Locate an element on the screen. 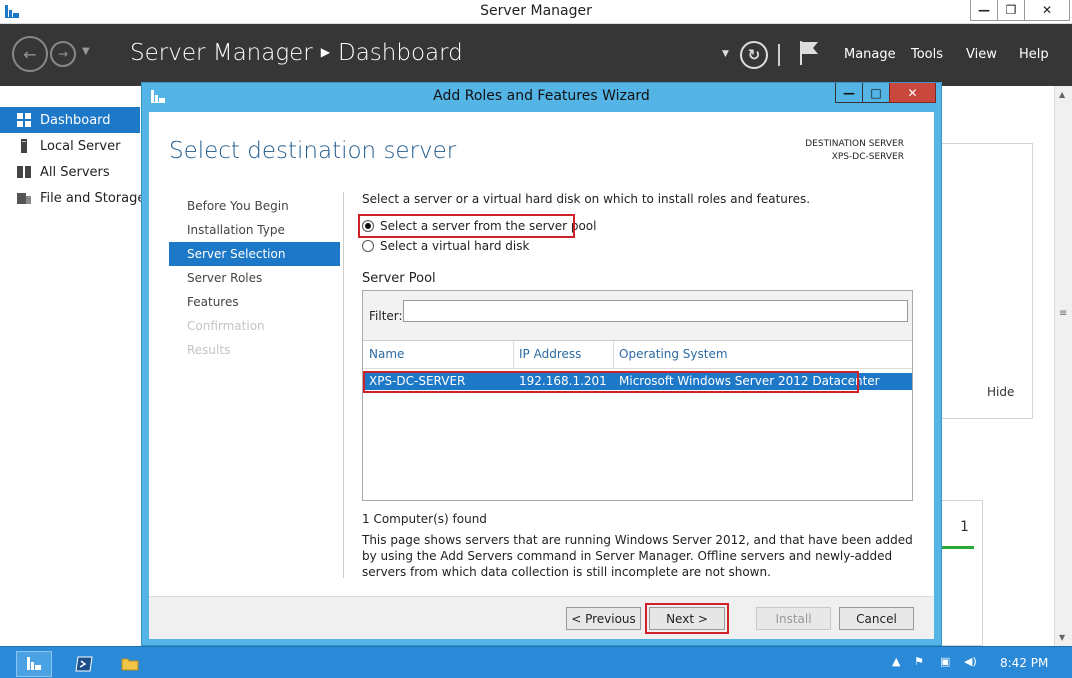 This screenshot has height=678, width=1072. column-ip-address: IP Address is located at coordinates (550, 354).